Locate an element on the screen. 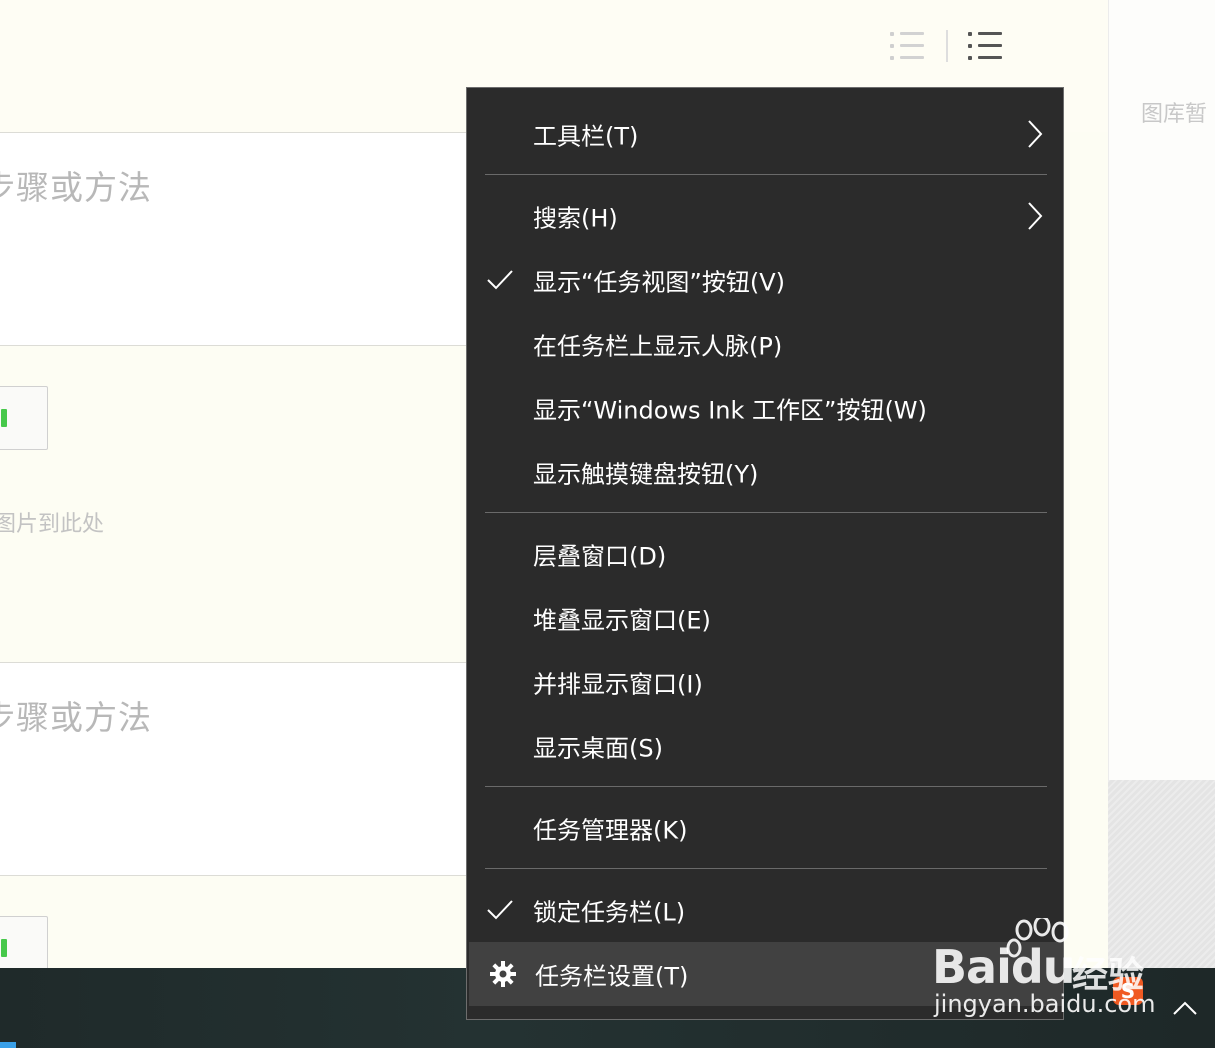 The height and width of the screenshot is (1048, 1215). toolbar-divider is located at coordinates (947, 46).